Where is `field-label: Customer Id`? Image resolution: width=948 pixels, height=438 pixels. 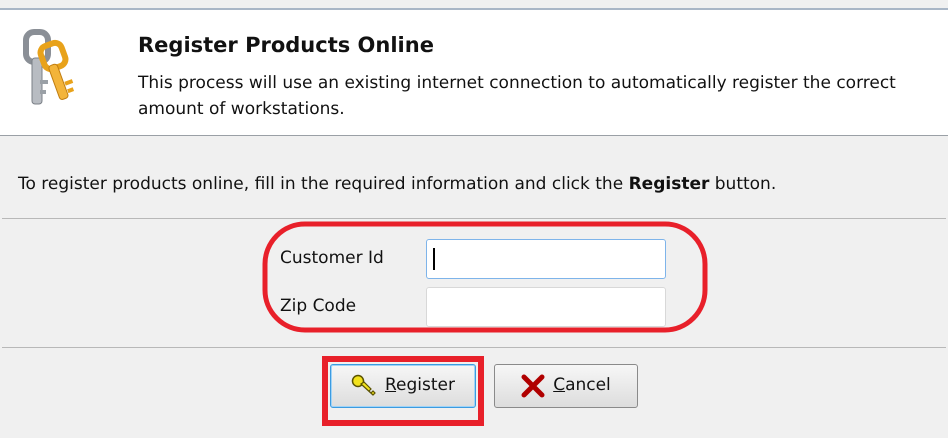
field-label: Customer Id is located at coordinates (332, 258).